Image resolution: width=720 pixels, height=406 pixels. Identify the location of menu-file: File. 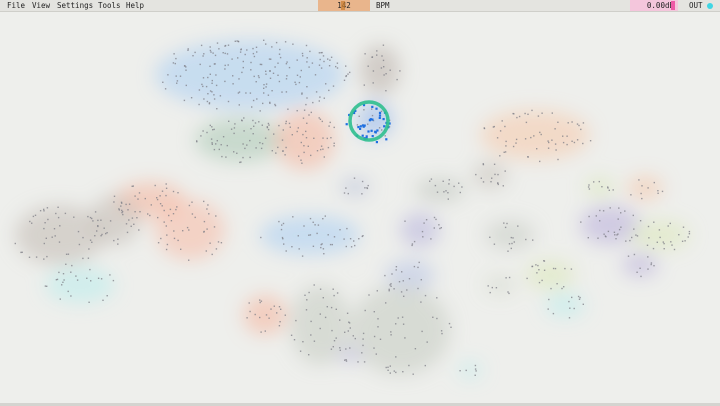
(16, 5).